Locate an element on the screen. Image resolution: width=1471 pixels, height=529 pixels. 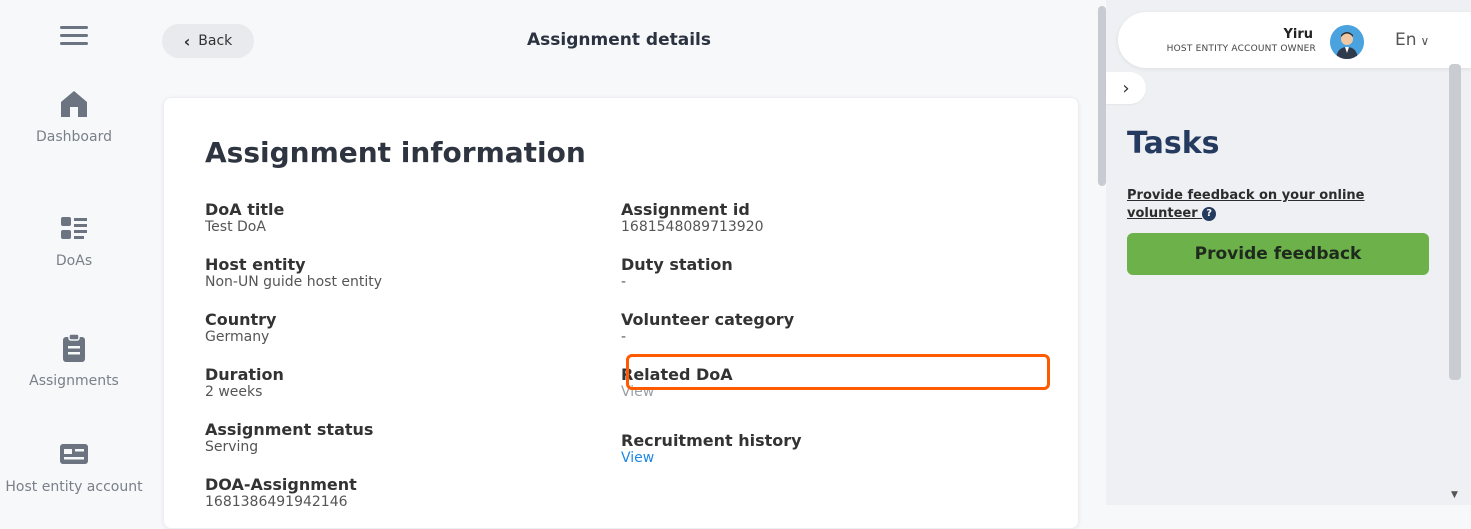
chevron-right-icon: › is located at coordinates (1126, 88).